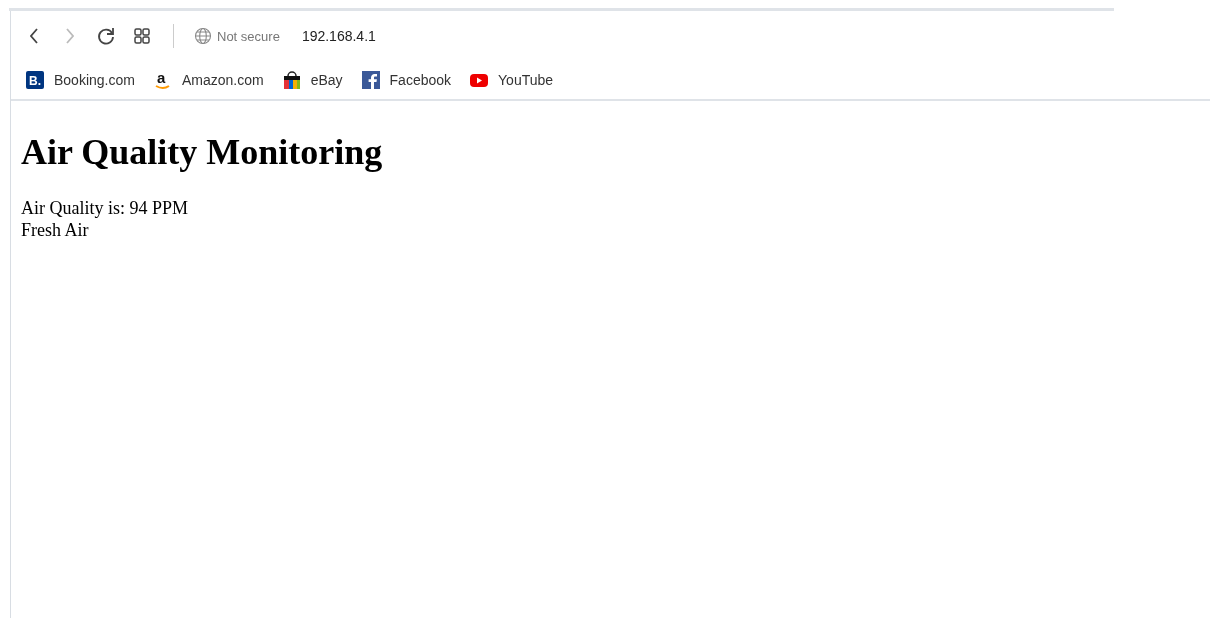 Image resolution: width=1210 pixels, height=618 pixels. Describe the element at coordinates (291, 80) in the screenshot. I see `shopping-bag-icon` at that location.